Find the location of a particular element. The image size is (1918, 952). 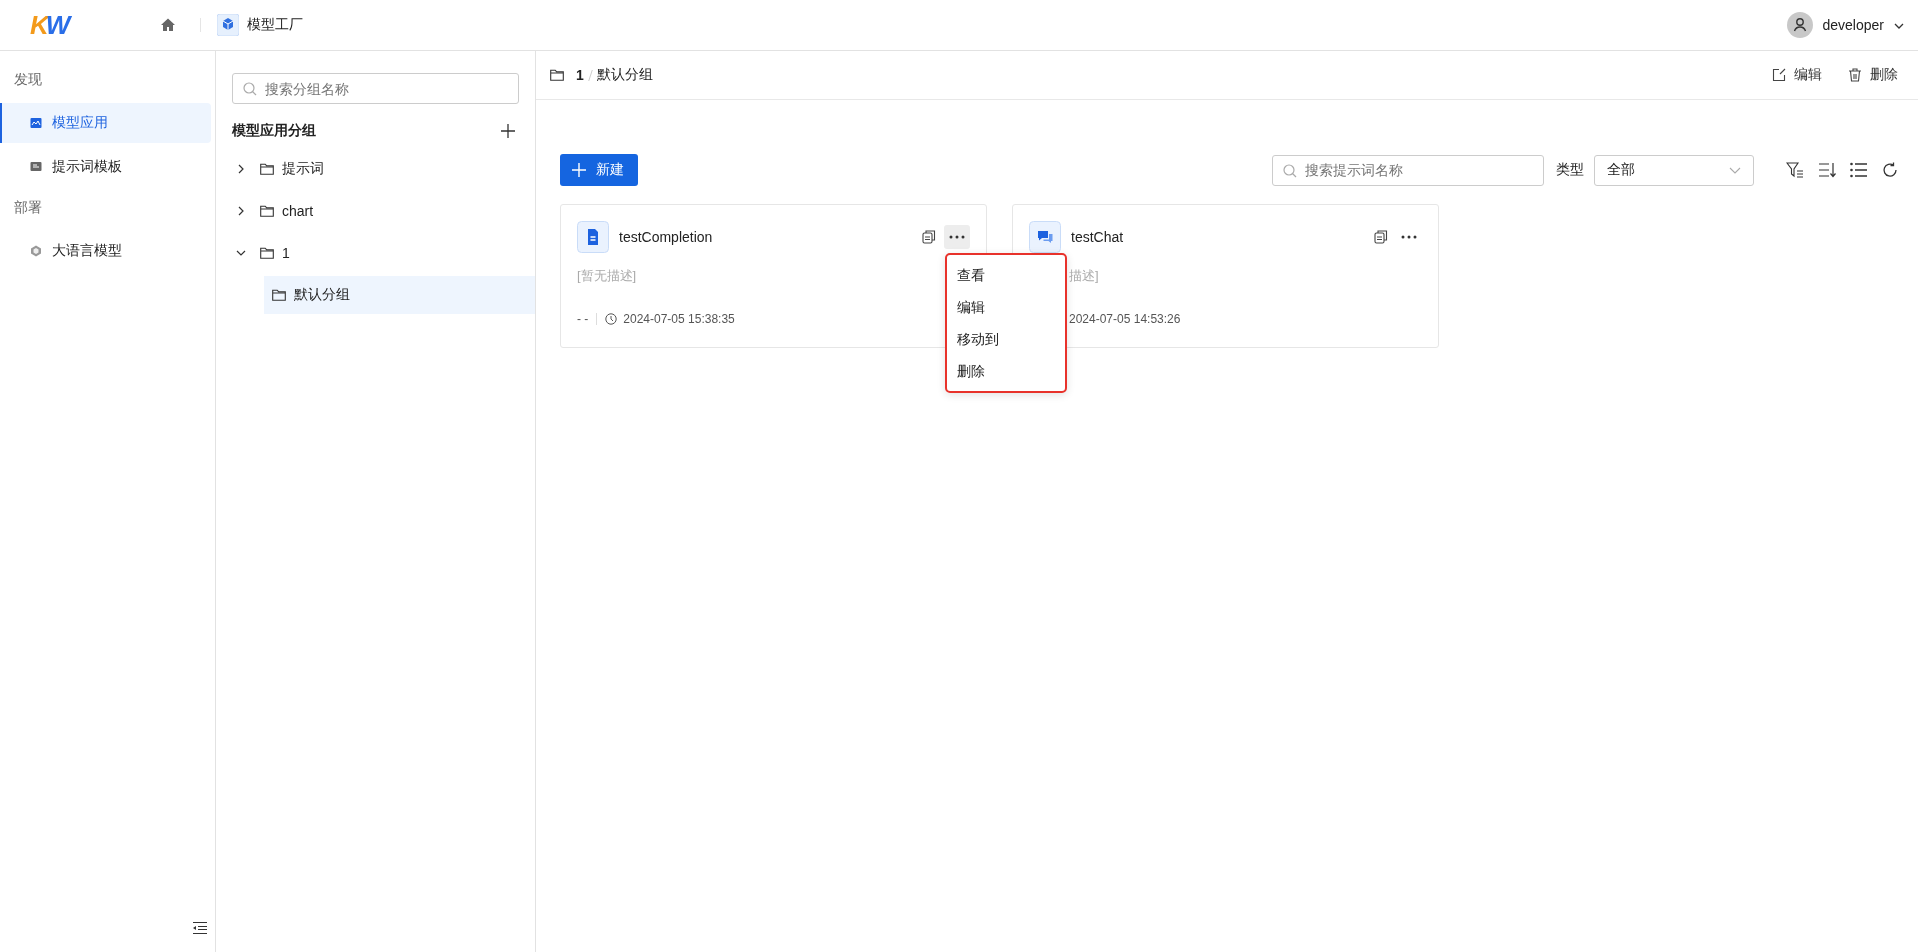

breadcrumb-item: 默认分组 is located at coordinates (624, 75).